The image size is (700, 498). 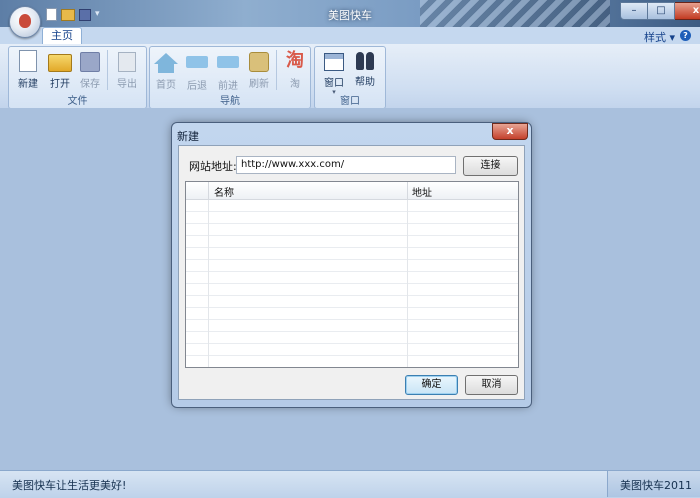 What do you see at coordinates (127, 84) in the screenshot?
I see `export-button-label: 导出` at bounding box center [127, 84].